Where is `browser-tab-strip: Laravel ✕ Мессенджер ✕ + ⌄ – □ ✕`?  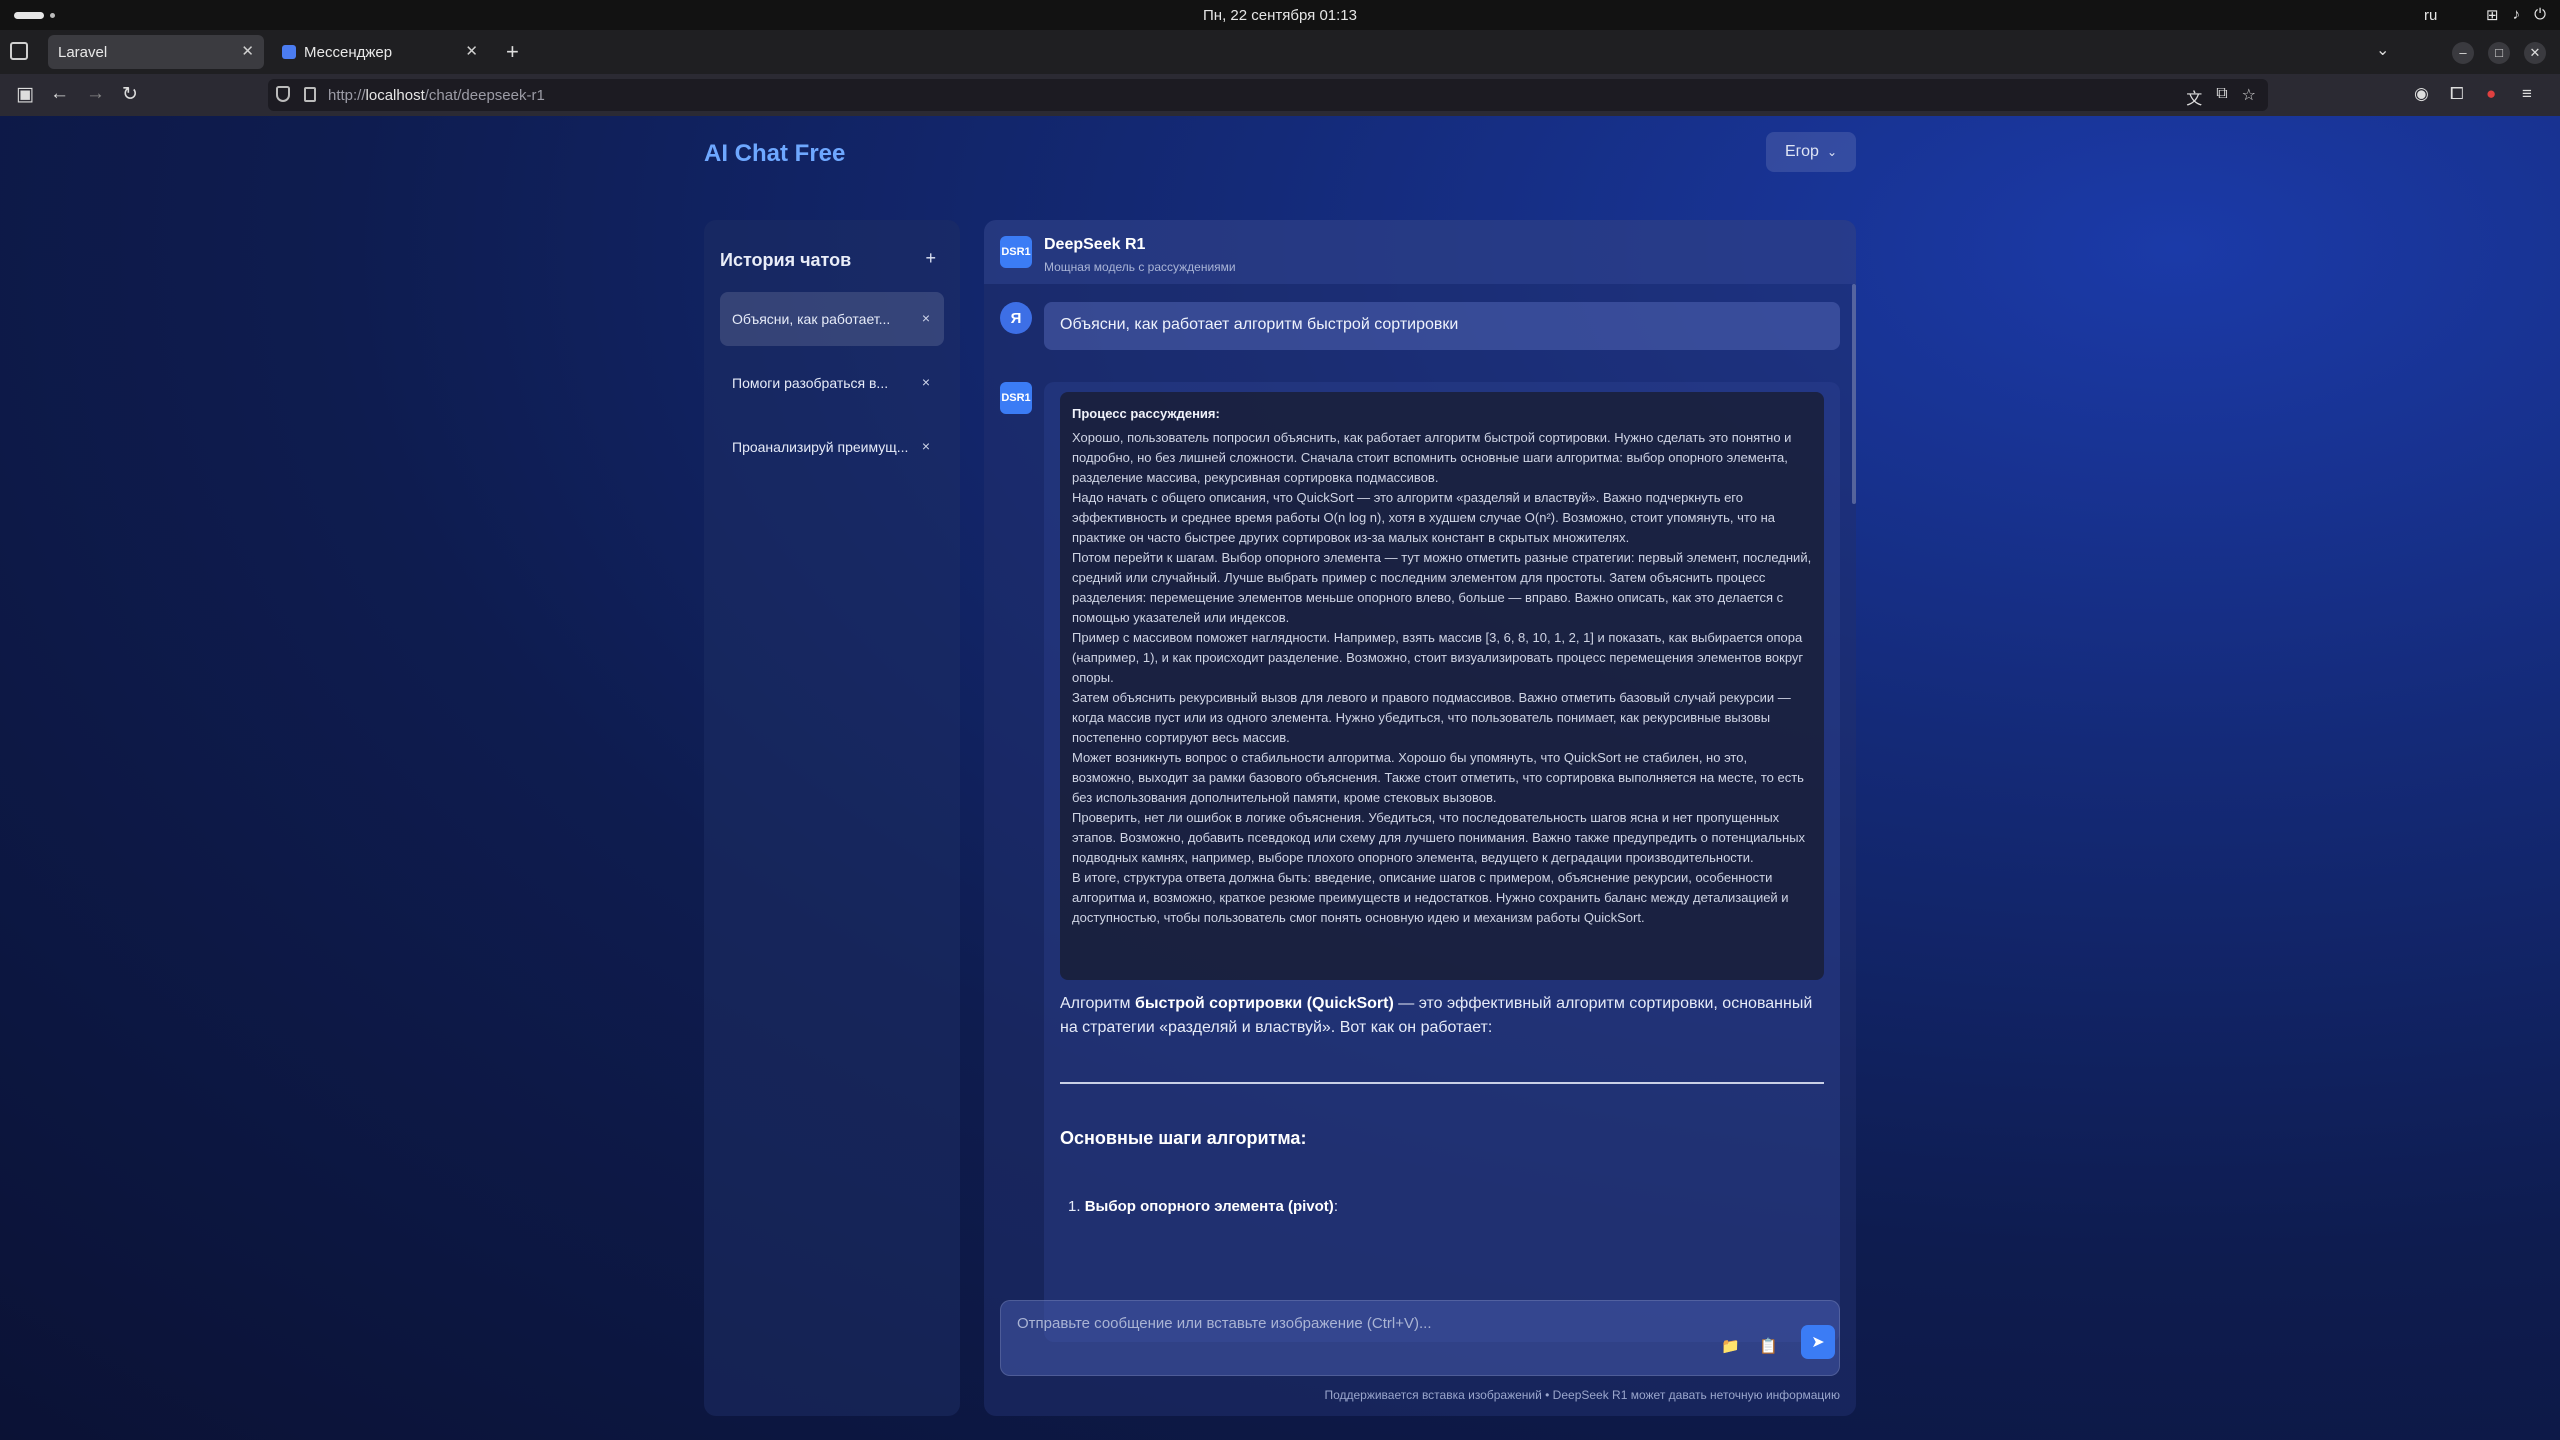 browser-tab-strip: Laravel ✕ Мессенджер ✕ + ⌄ – □ ✕ is located at coordinates (1280, 52).